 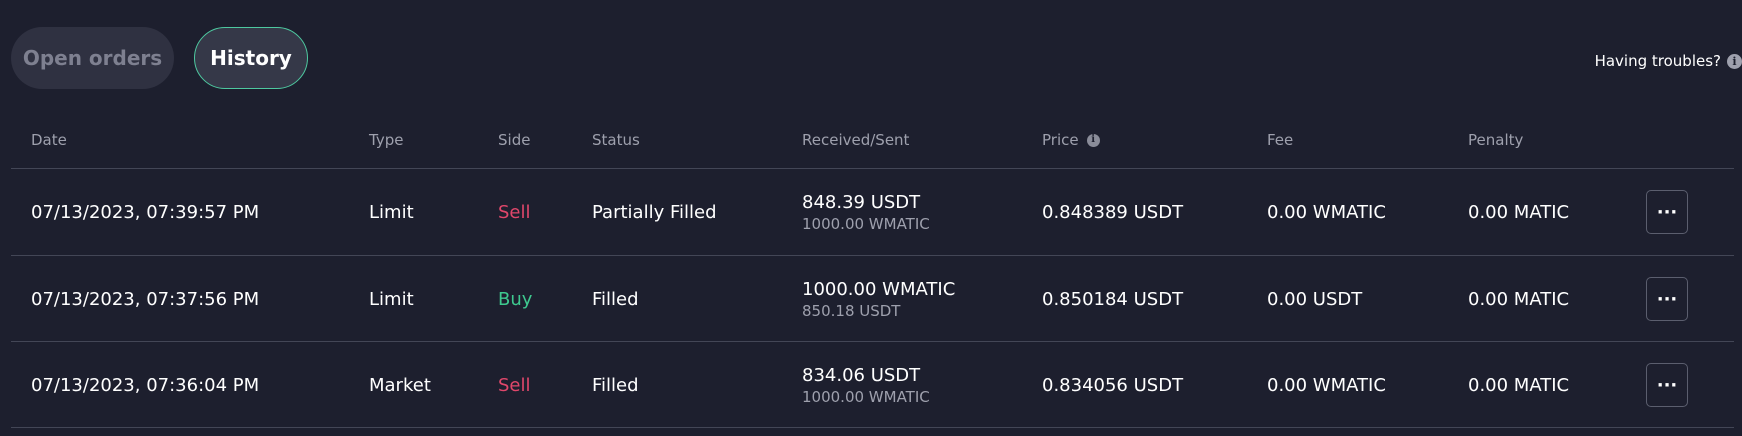 I want to click on cell-received-sent: 848.39 USDT 1000.00 WMATIC, so click(x=866, y=212).